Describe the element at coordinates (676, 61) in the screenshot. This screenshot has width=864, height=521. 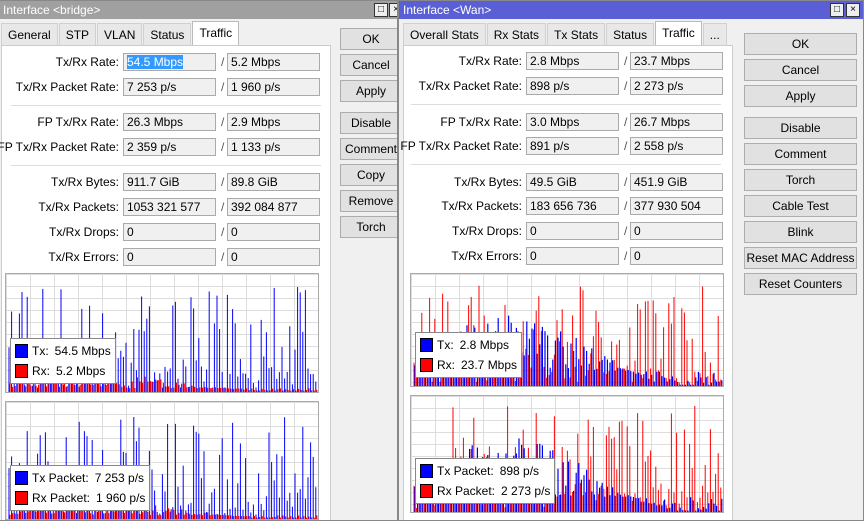
I see `rx-value-field: 23.7 Mbps` at that location.